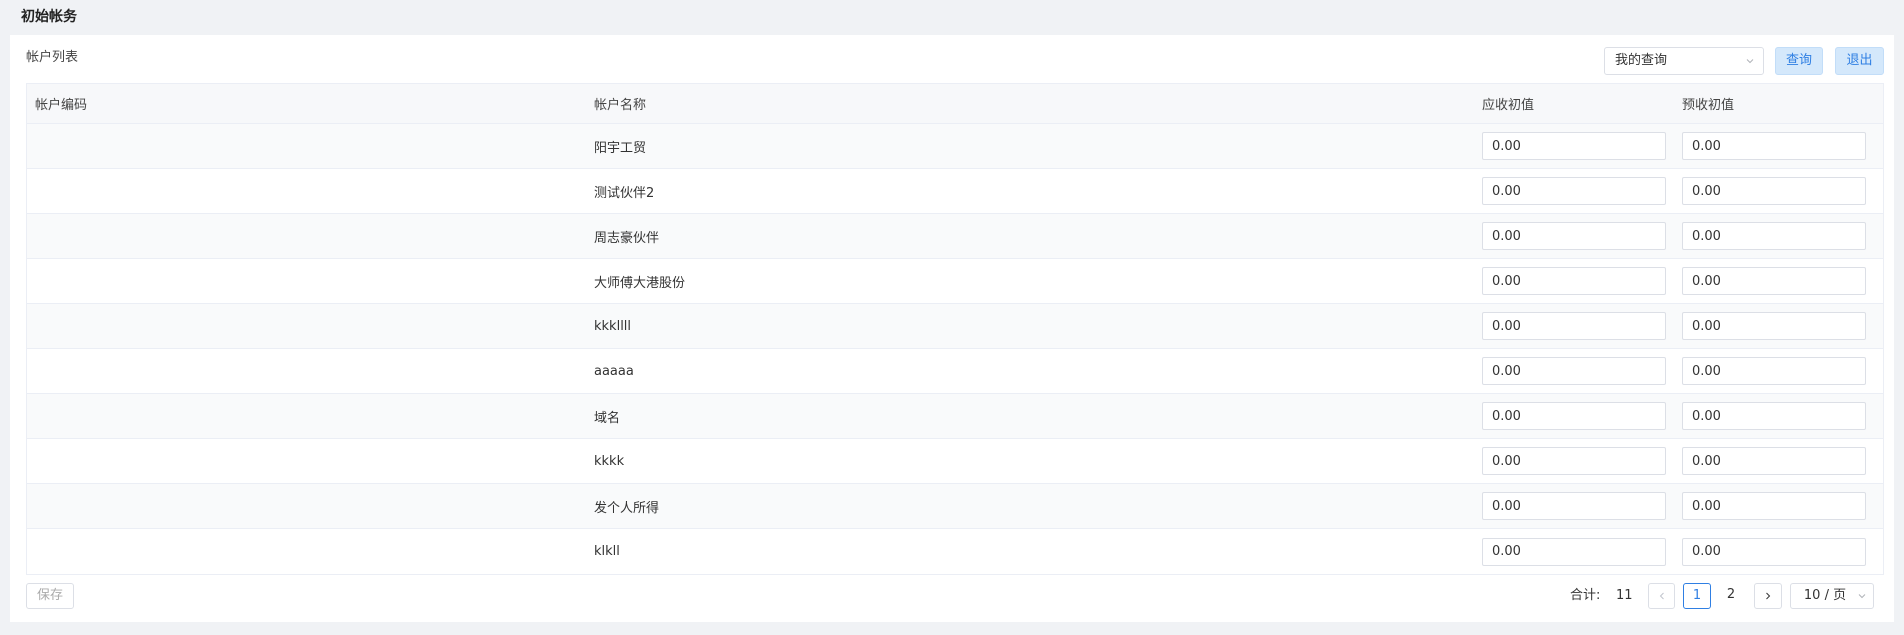 This screenshot has width=1904, height=635. I want to click on chevron-right-icon, so click(1768, 596).